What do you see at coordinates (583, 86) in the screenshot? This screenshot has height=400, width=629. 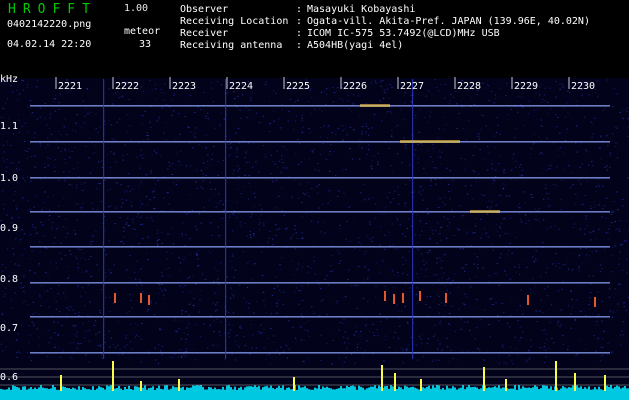 I see `time-label: 2230` at bounding box center [583, 86].